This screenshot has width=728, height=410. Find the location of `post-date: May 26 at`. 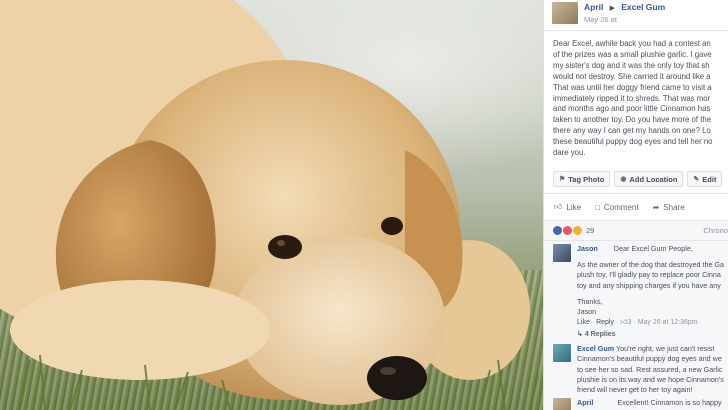

post-date: May 26 at is located at coordinates (624, 19).